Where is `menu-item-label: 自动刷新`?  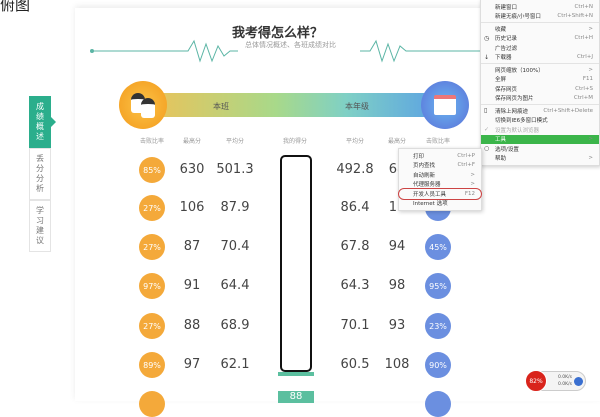 menu-item-label: 自动刷新 is located at coordinates (424, 175).